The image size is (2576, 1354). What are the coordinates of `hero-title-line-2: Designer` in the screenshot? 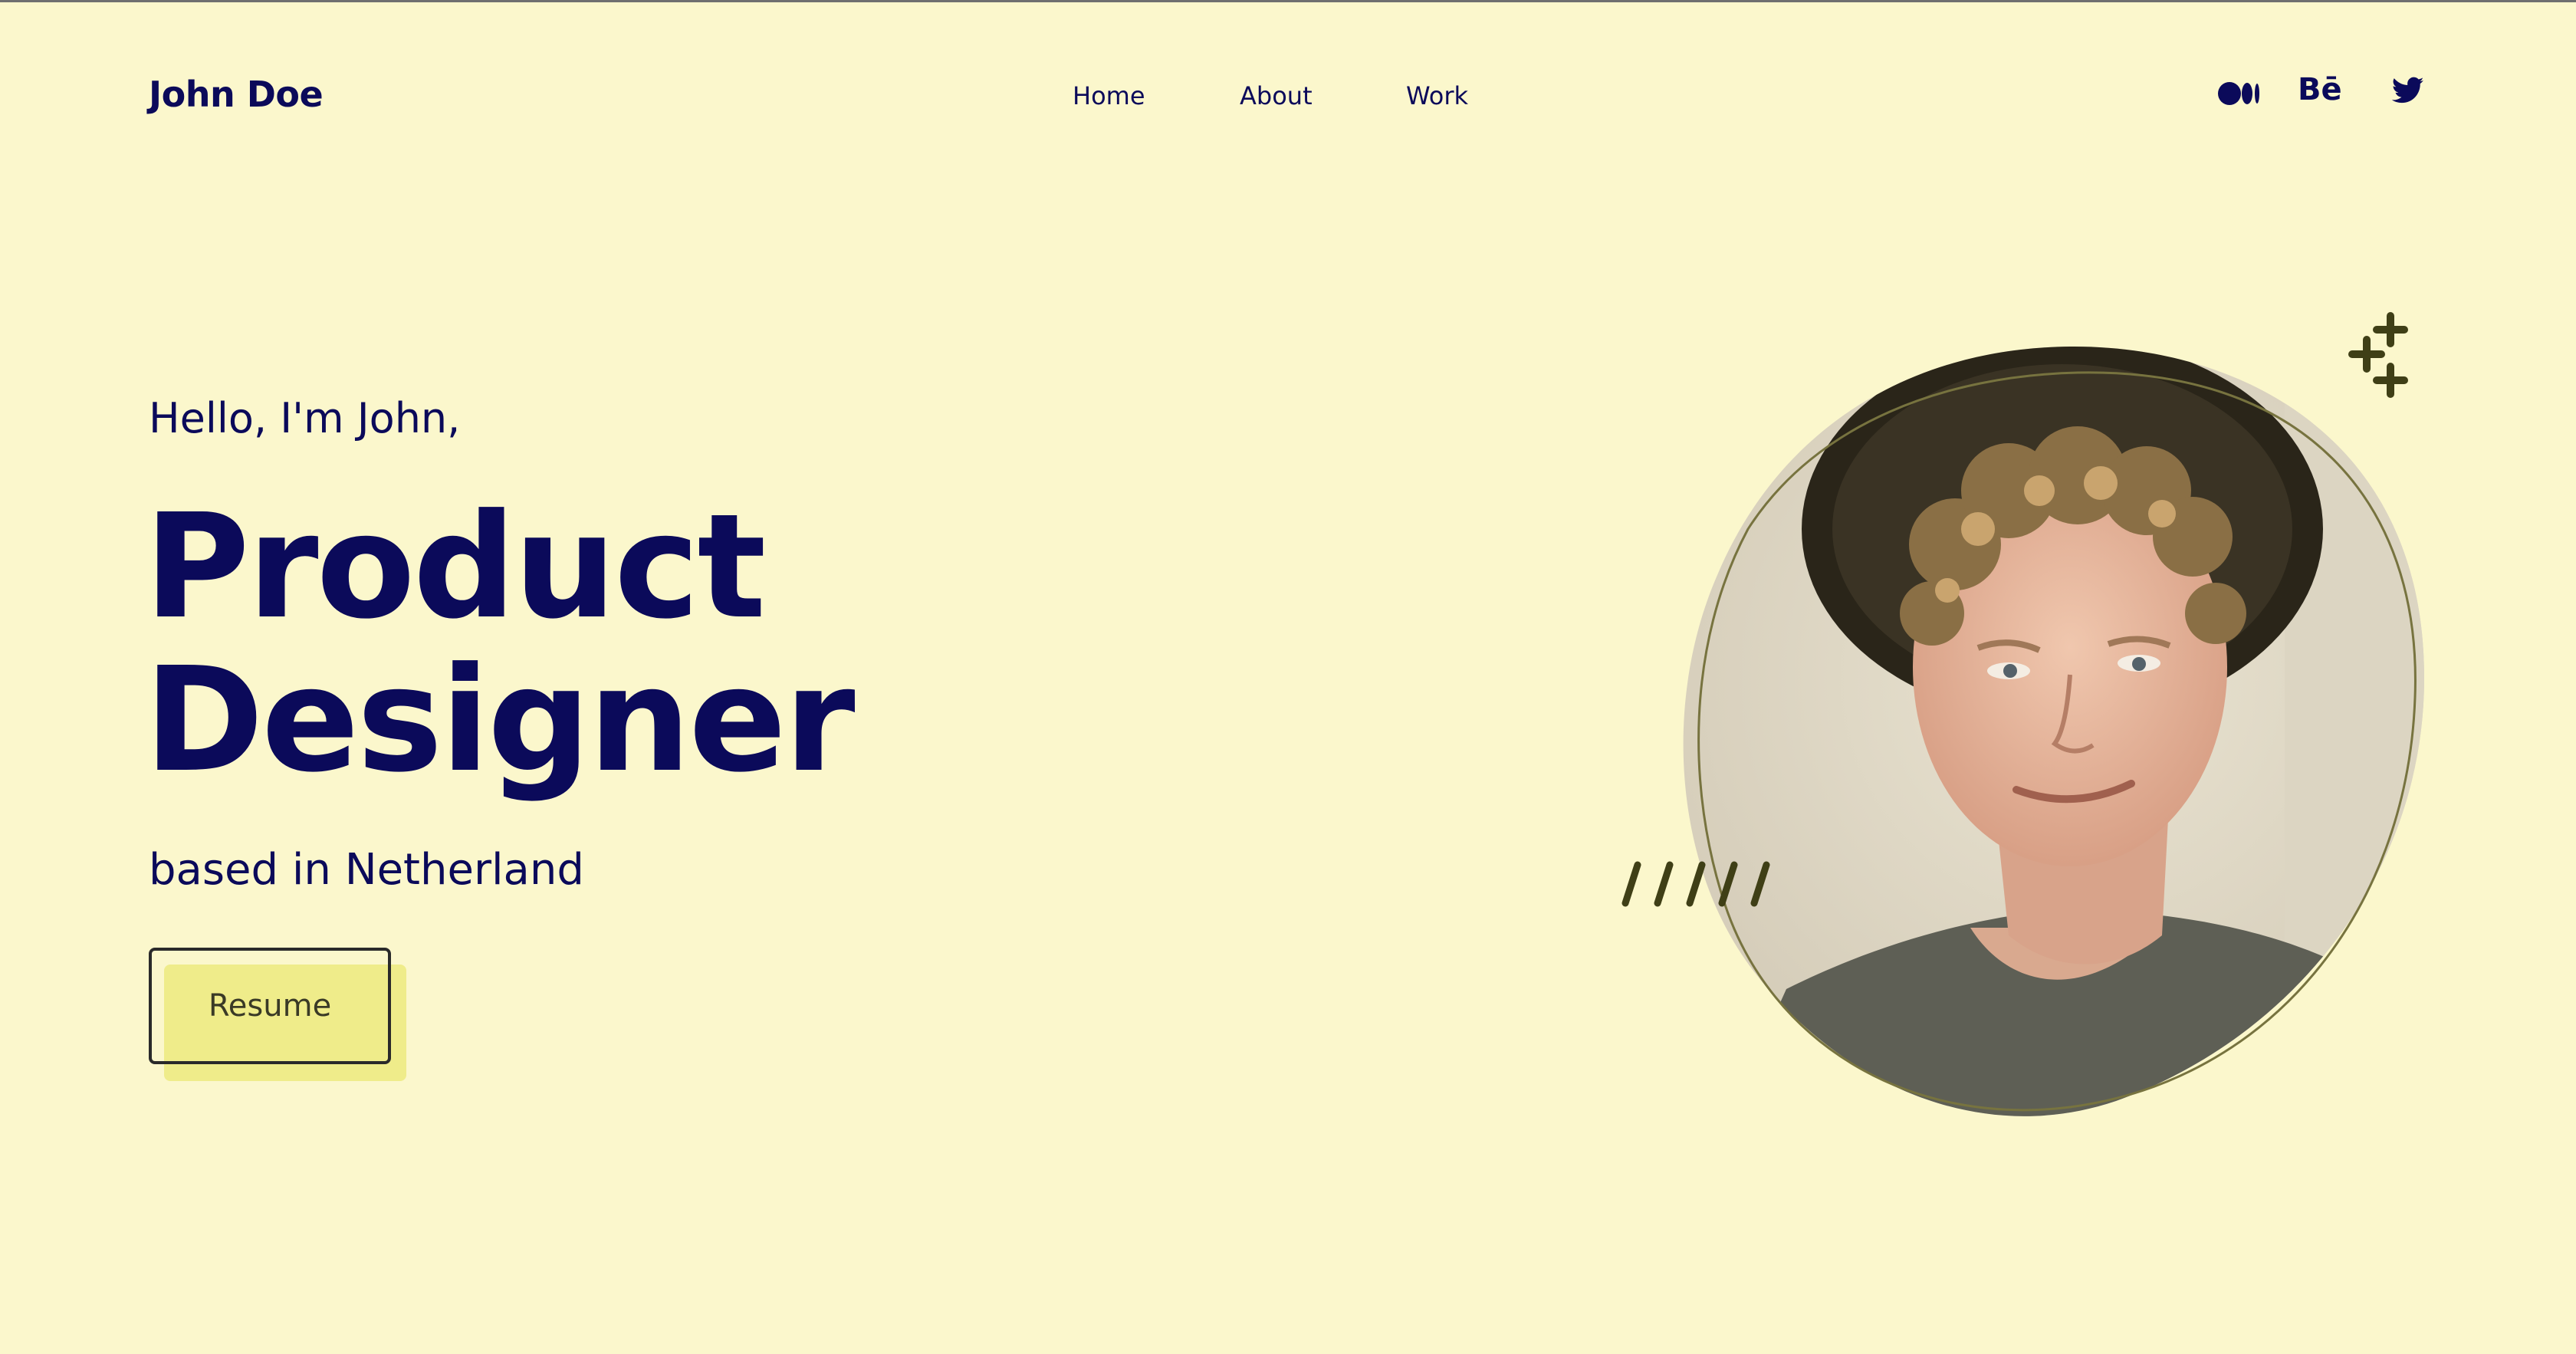 It's located at (500, 720).